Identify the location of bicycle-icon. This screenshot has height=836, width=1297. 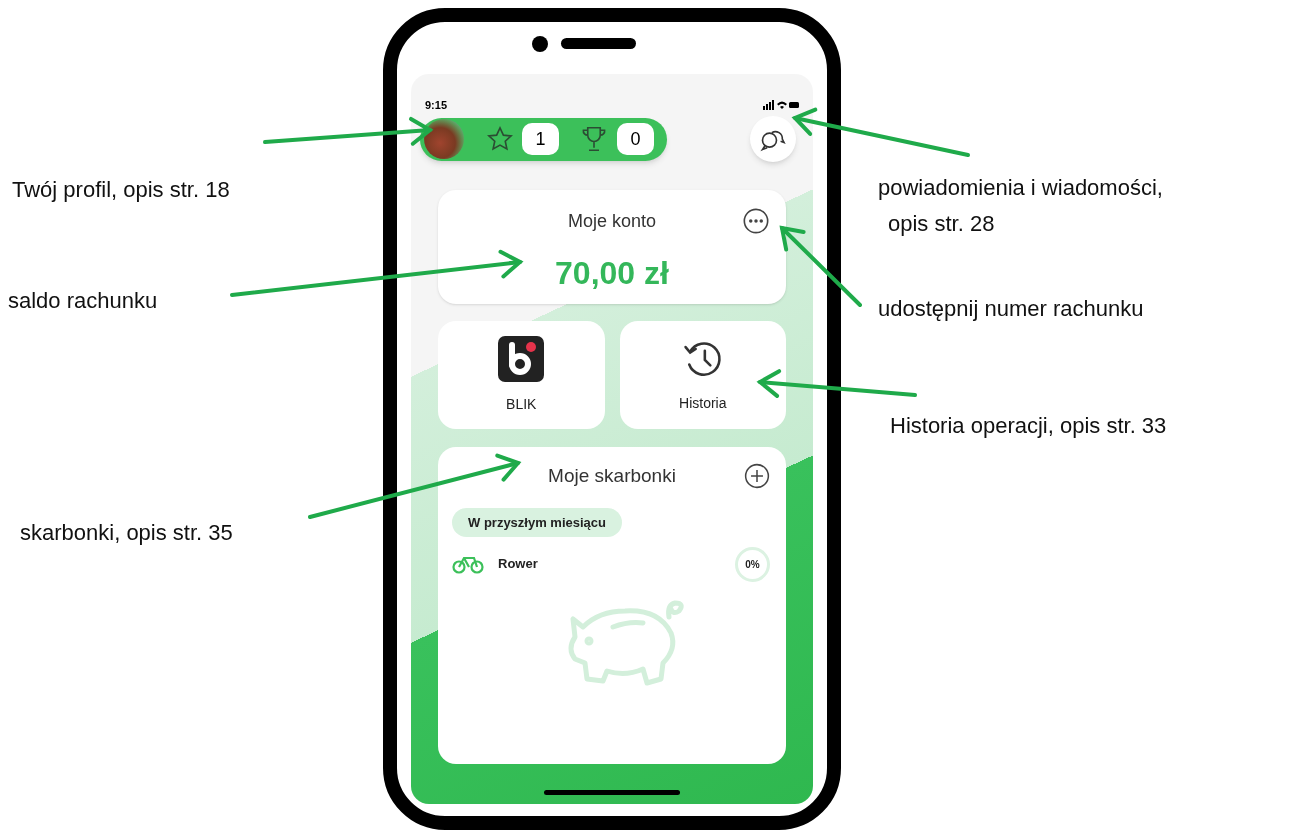
(468, 564).